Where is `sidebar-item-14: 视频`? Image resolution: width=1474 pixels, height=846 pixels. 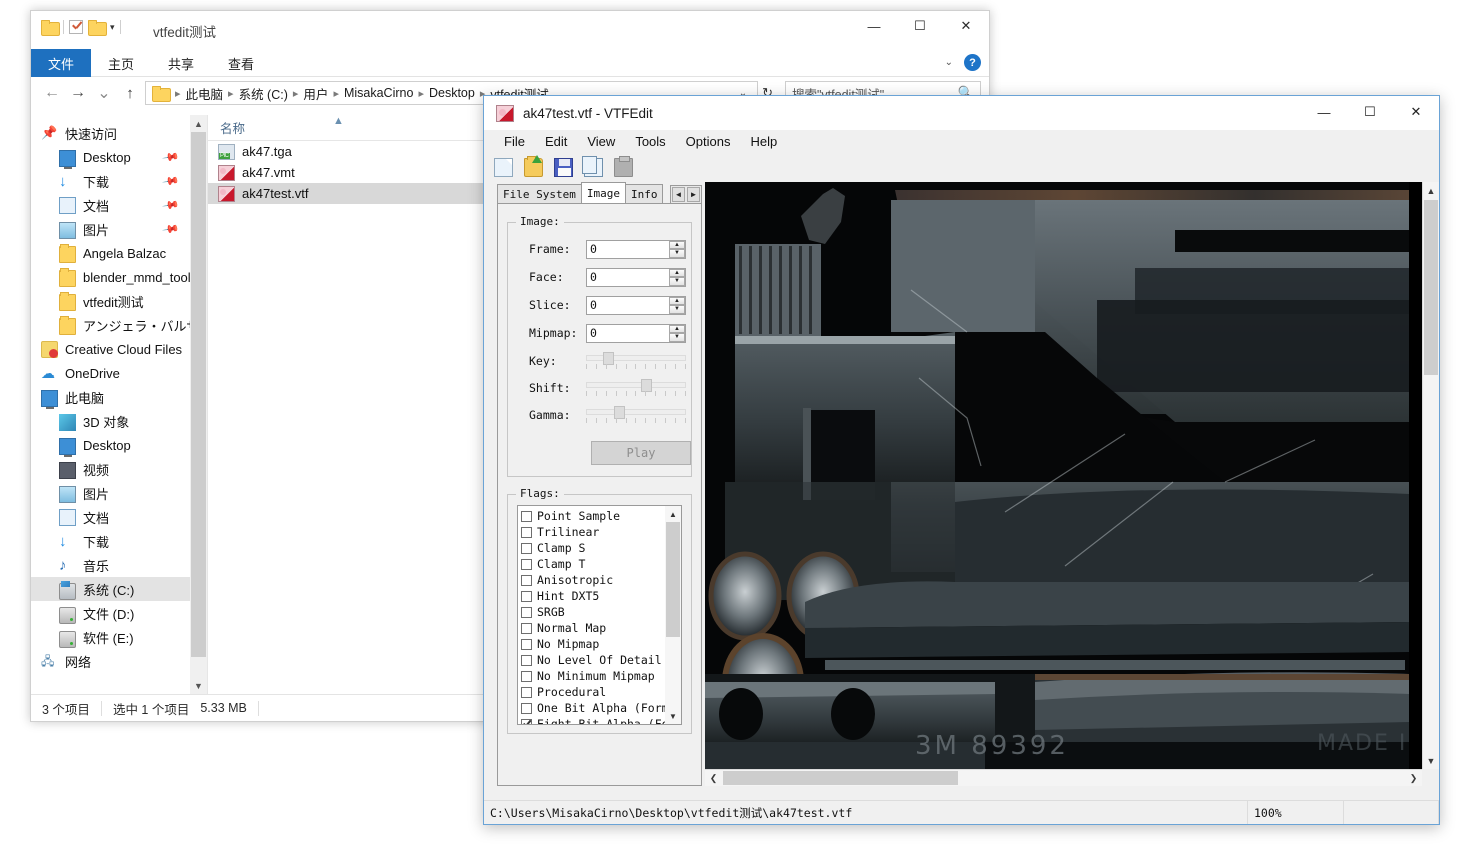 sidebar-item-14: 视频 is located at coordinates (110, 469).